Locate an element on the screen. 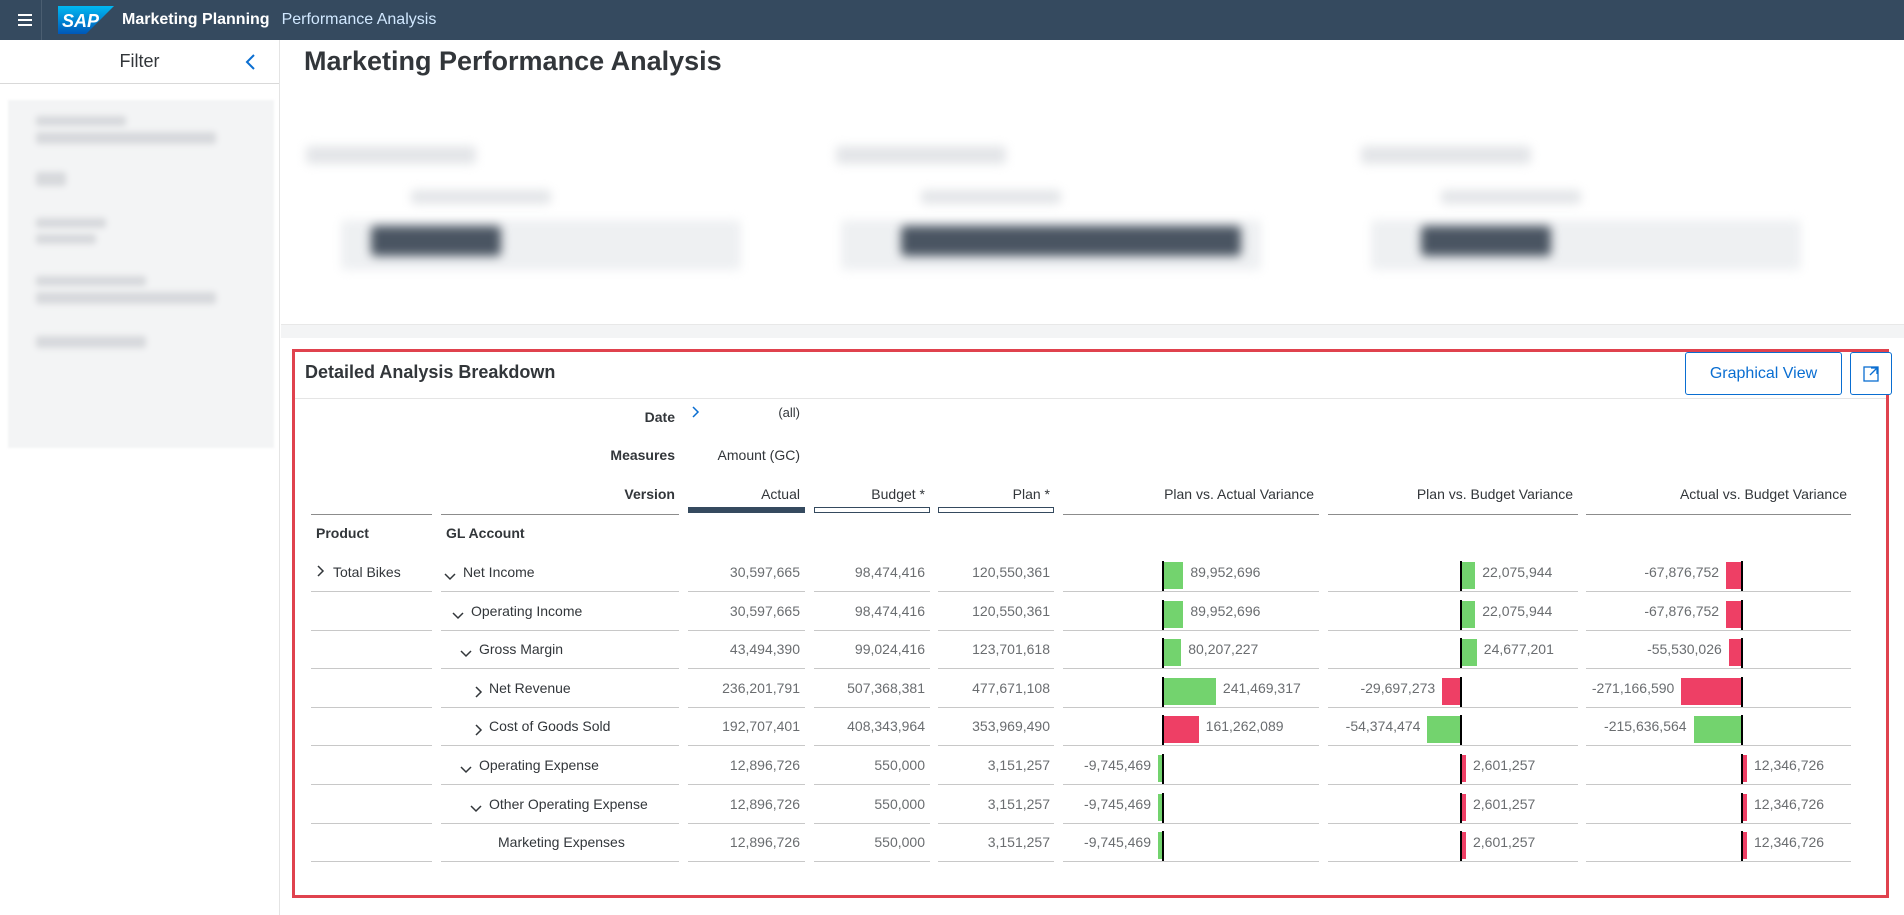  variance-value: -29,697,273 is located at coordinates (1398, 687).